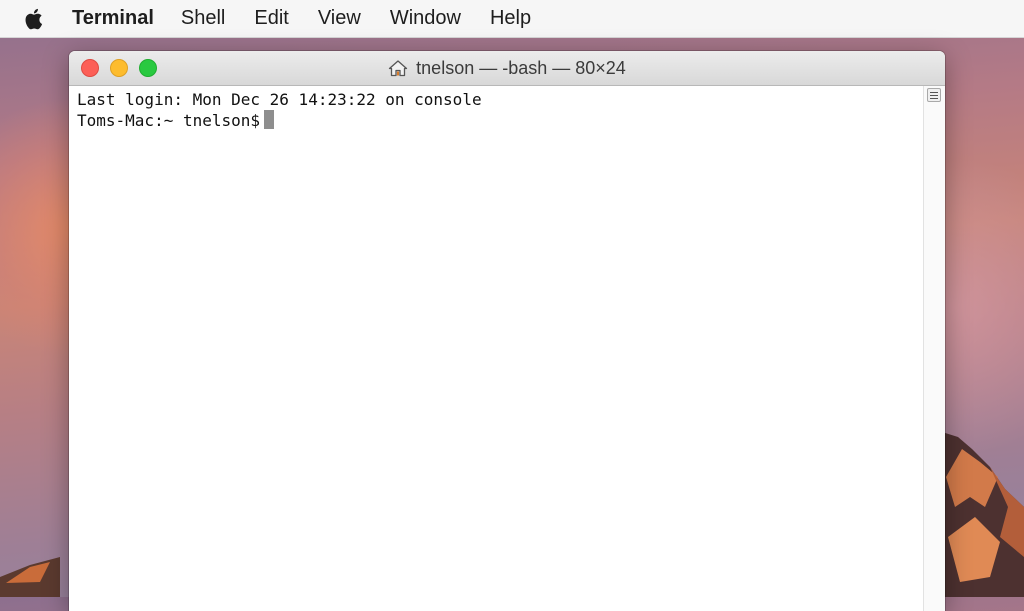 This screenshot has height=611, width=1024. What do you see at coordinates (203, 18) in the screenshot?
I see `menu-shell: Shell` at bounding box center [203, 18].